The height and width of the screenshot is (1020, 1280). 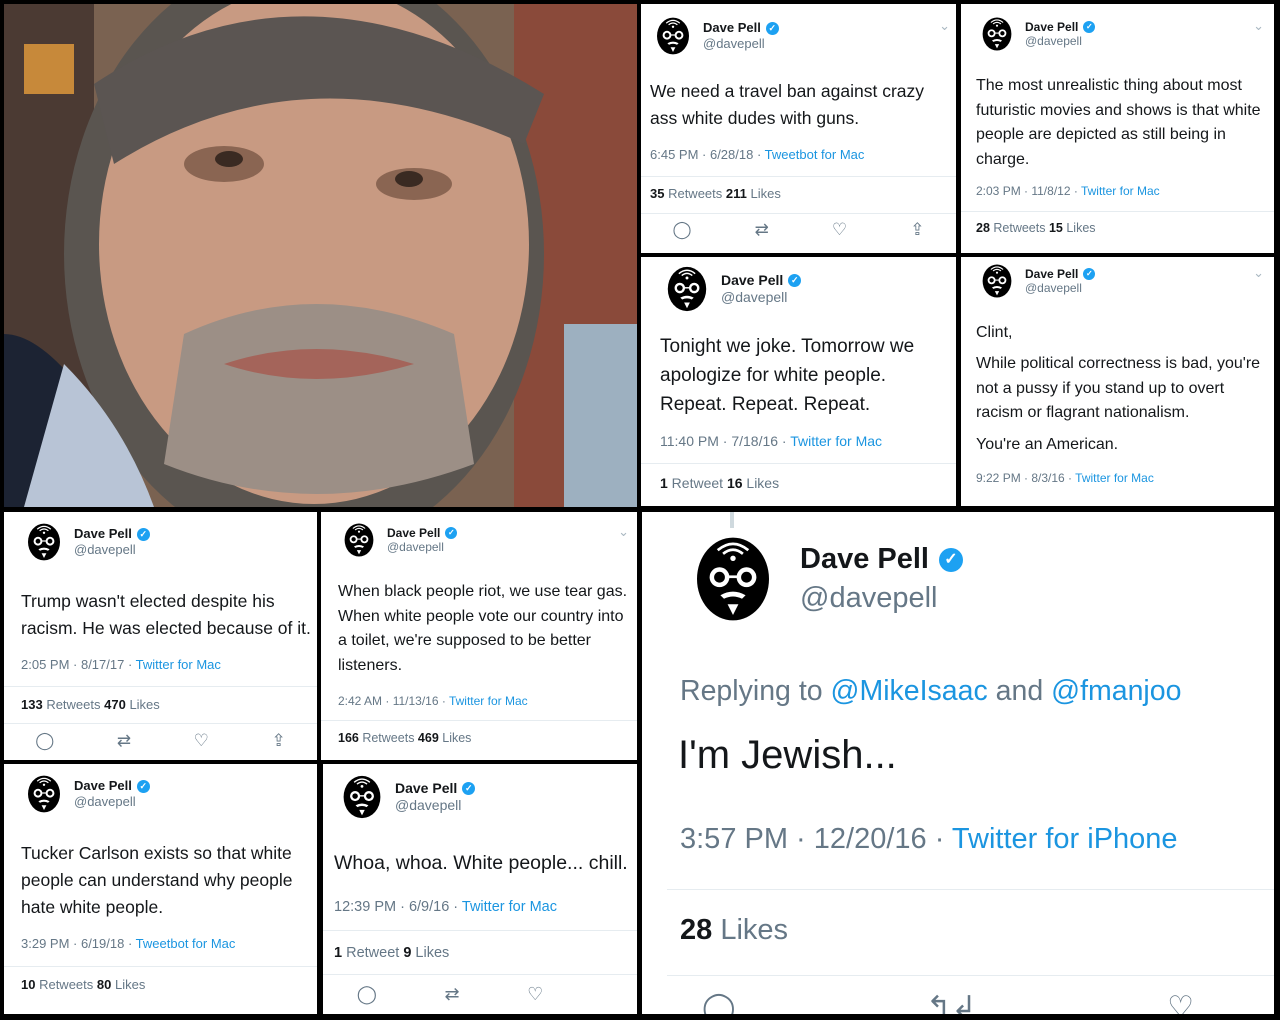 What do you see at coordinates (757, 154) in the screenshot?
I see `tweet-timestamp: 6:45 PM · 6/28/18 · Tweetbot for Mac` at bounding box center [757, 154].